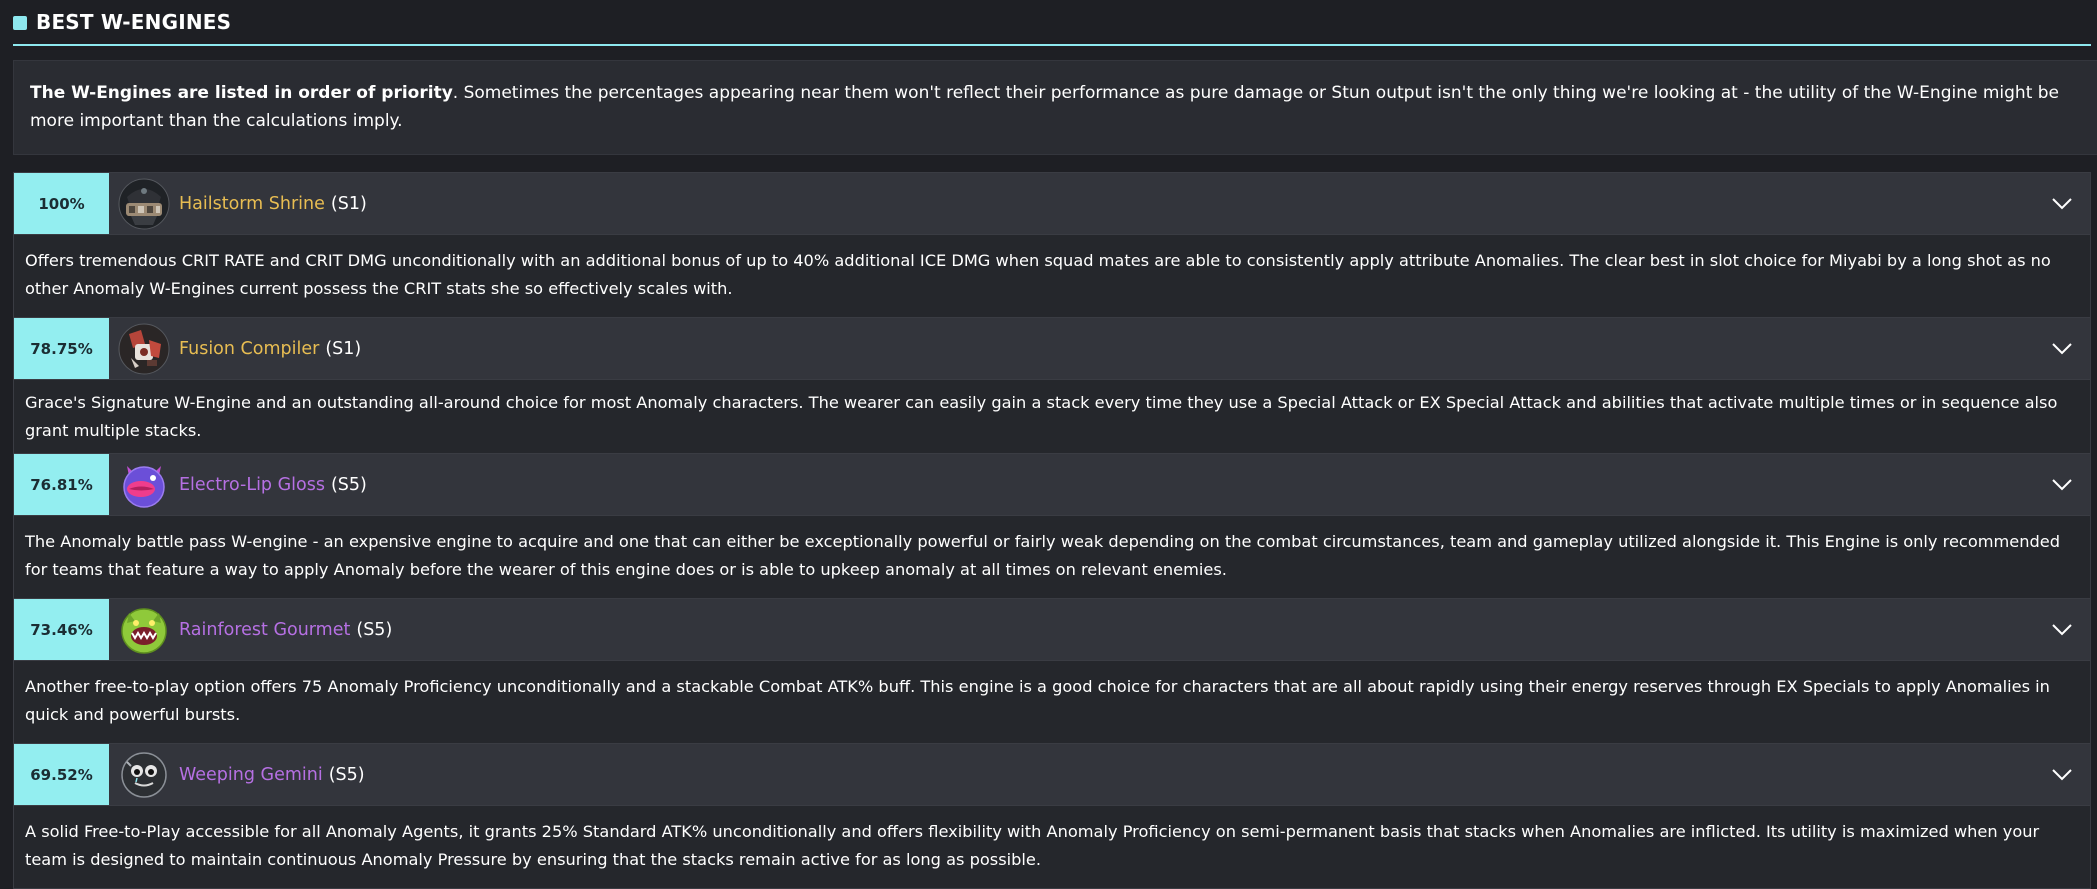 This screenshot has width=2097, height=889. Describe the element at coordinates (61, 774) in the screenshot. I see `percent-badge: 69.52%` at that location.